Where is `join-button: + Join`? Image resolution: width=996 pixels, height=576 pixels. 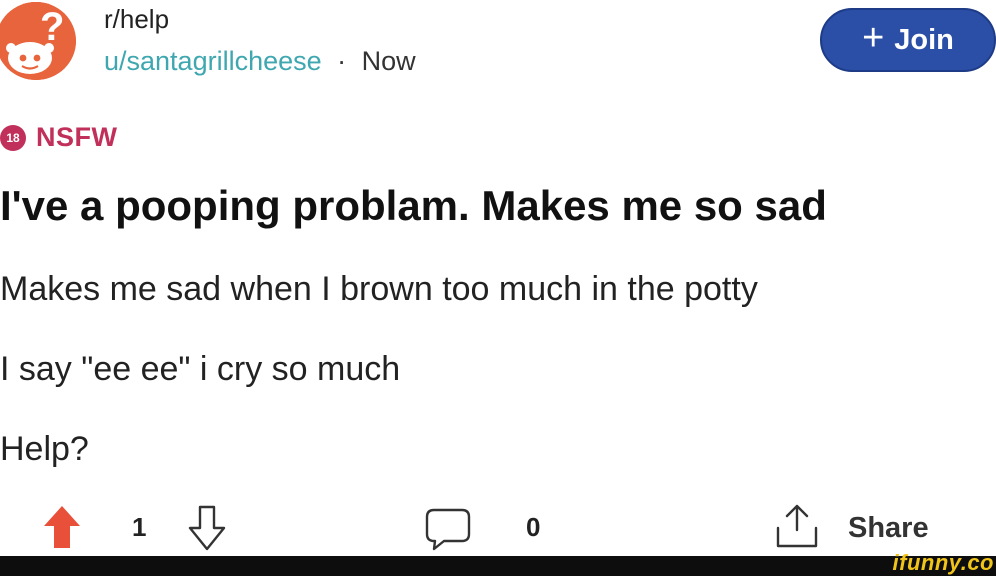 join-button: + Join is located at coordinates (908, 40).